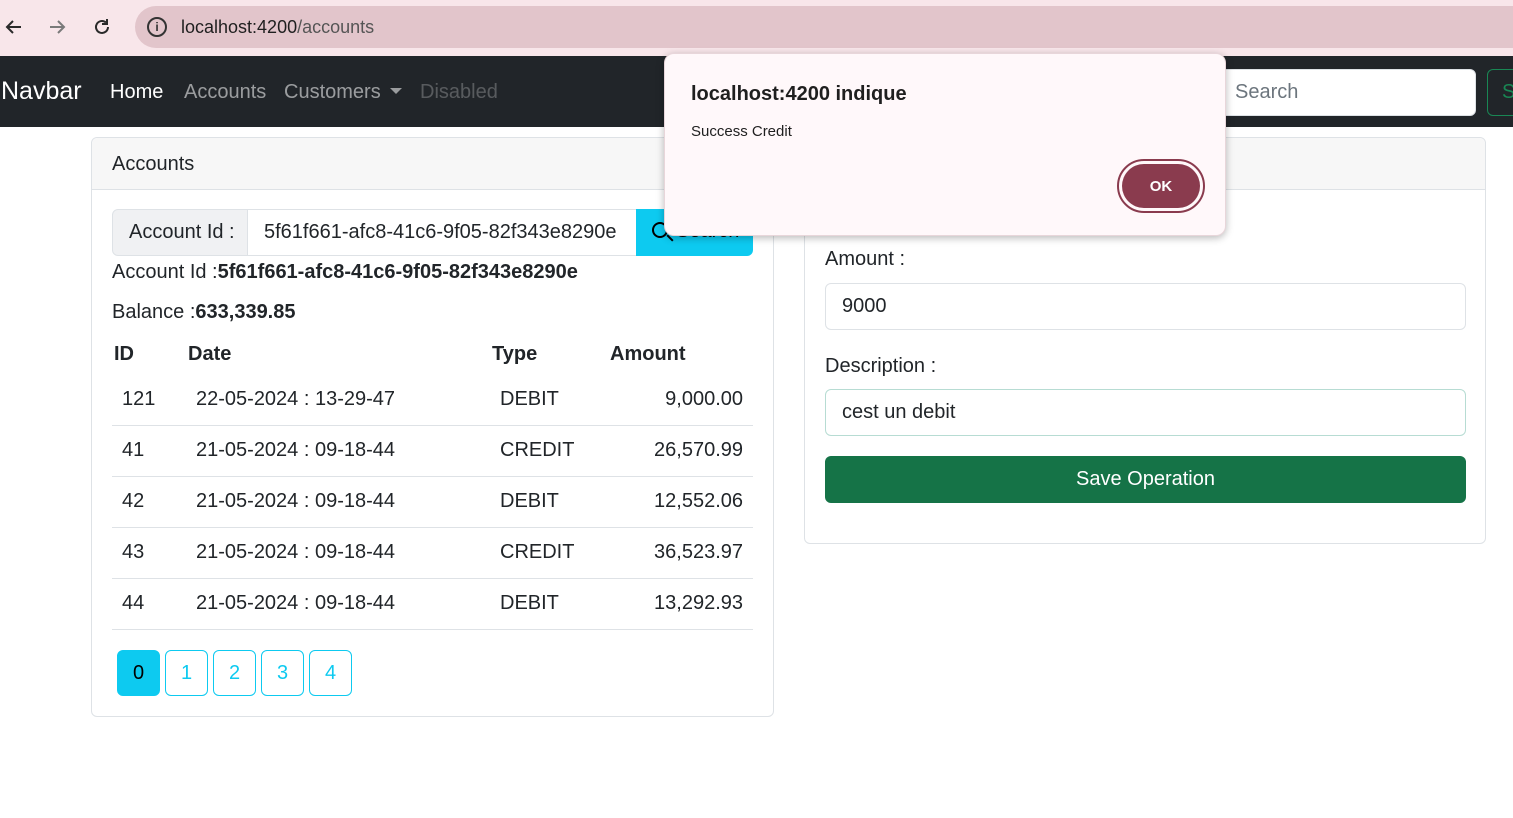 The height and width of the screenshot is (818, 1513). I want to click on table-row: 42 21-05-2024 : 09-18-44 DEBIT 12,552.06, so click(432, 502).